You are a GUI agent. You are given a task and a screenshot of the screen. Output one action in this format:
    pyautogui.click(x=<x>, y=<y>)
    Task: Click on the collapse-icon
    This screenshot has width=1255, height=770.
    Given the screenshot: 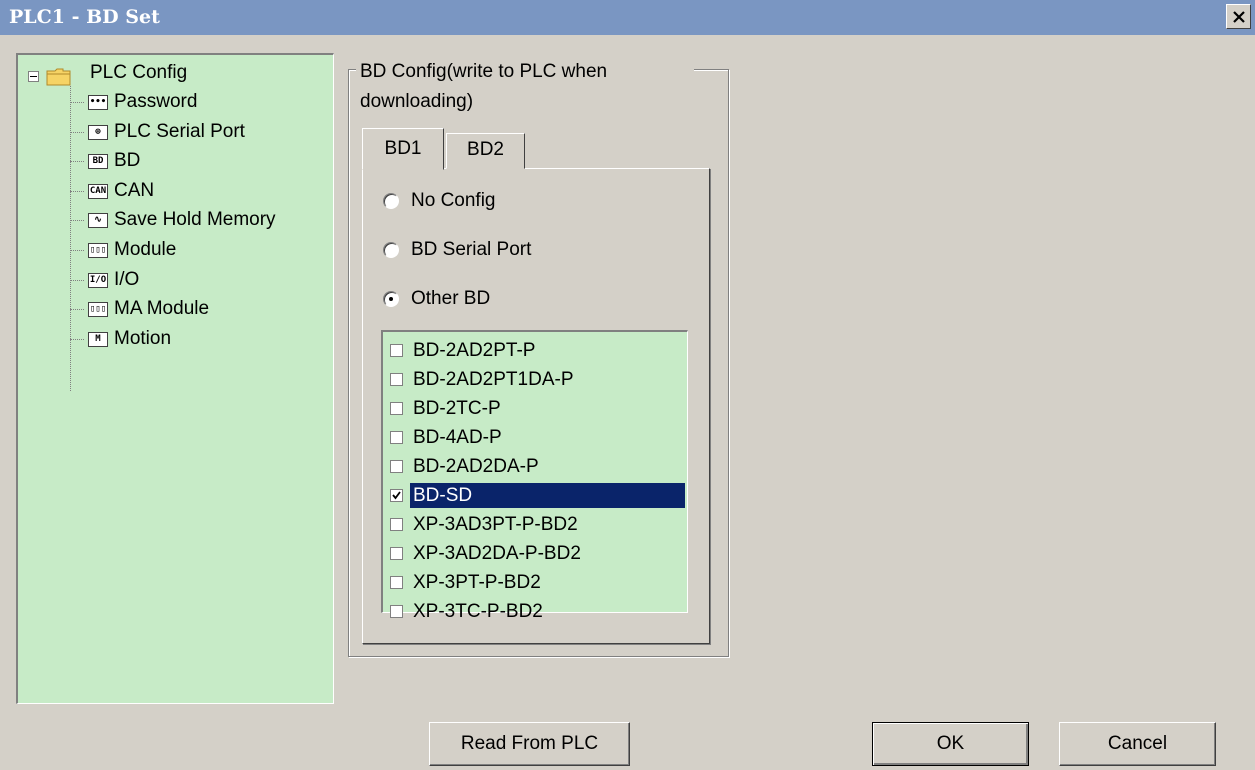 What is the action you would take?
    pyautogui.click(x=33, y=76)
    